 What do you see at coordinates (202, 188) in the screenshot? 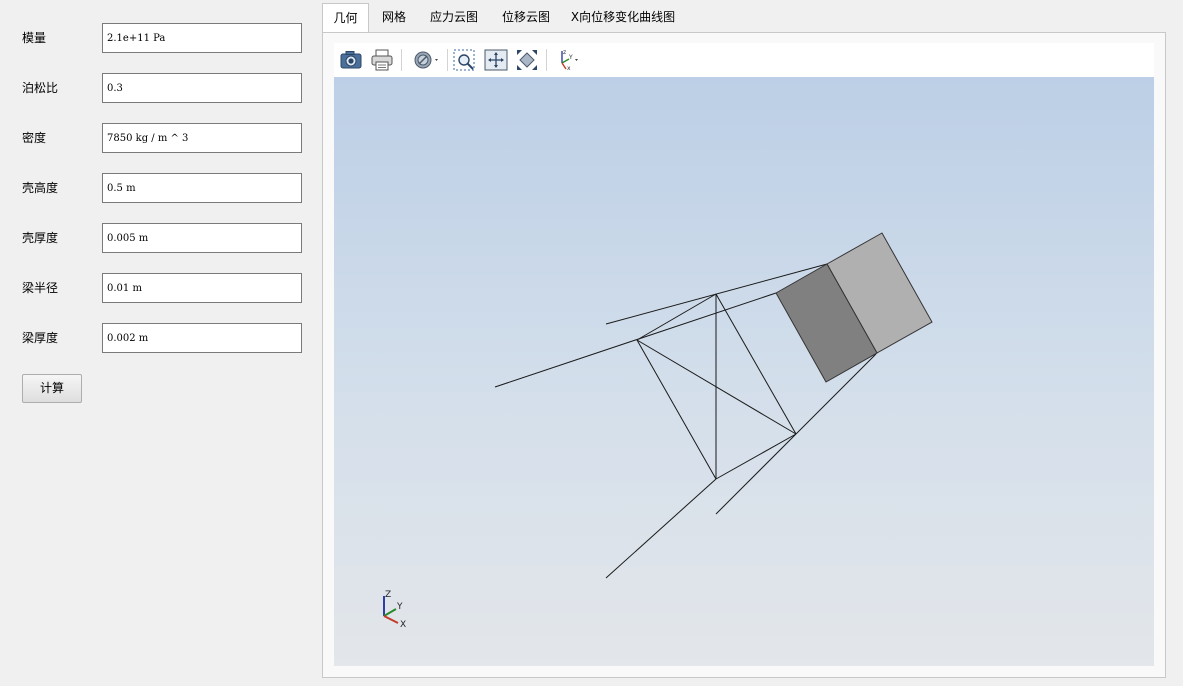
I see `shell-height-field` at bounding box center [202, 188].